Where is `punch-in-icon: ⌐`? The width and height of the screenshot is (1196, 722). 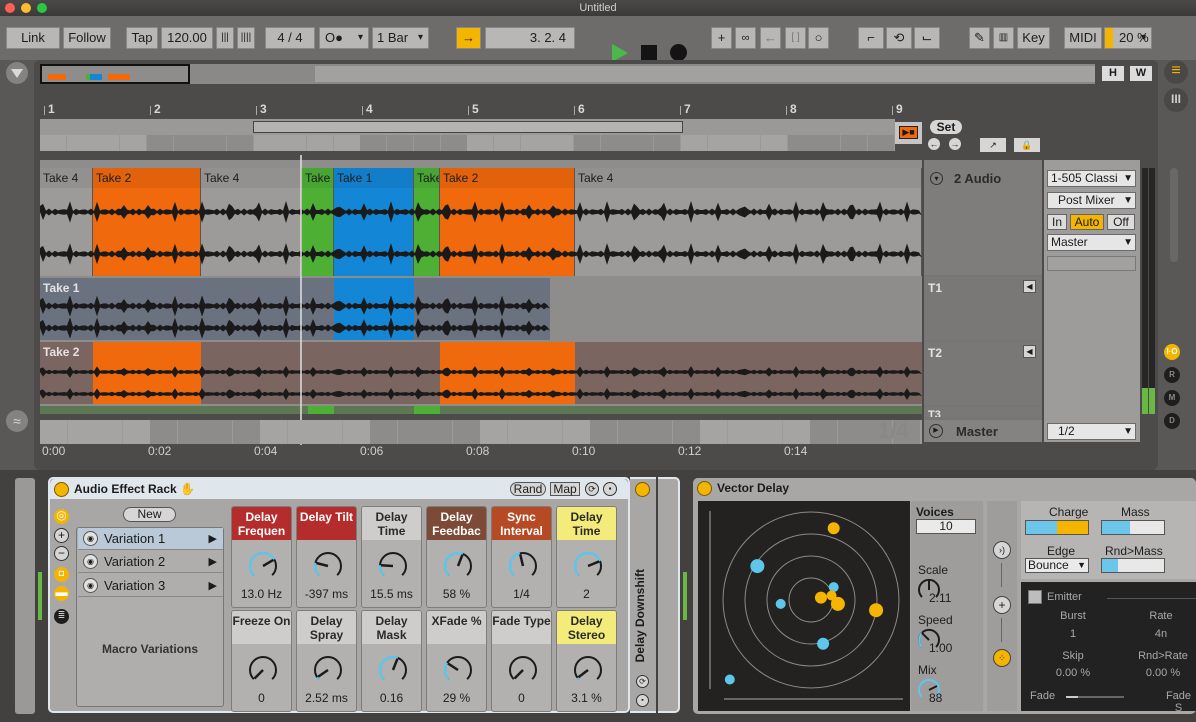
punch-in-icon: ⌐ is located at coordinates (871, 38).